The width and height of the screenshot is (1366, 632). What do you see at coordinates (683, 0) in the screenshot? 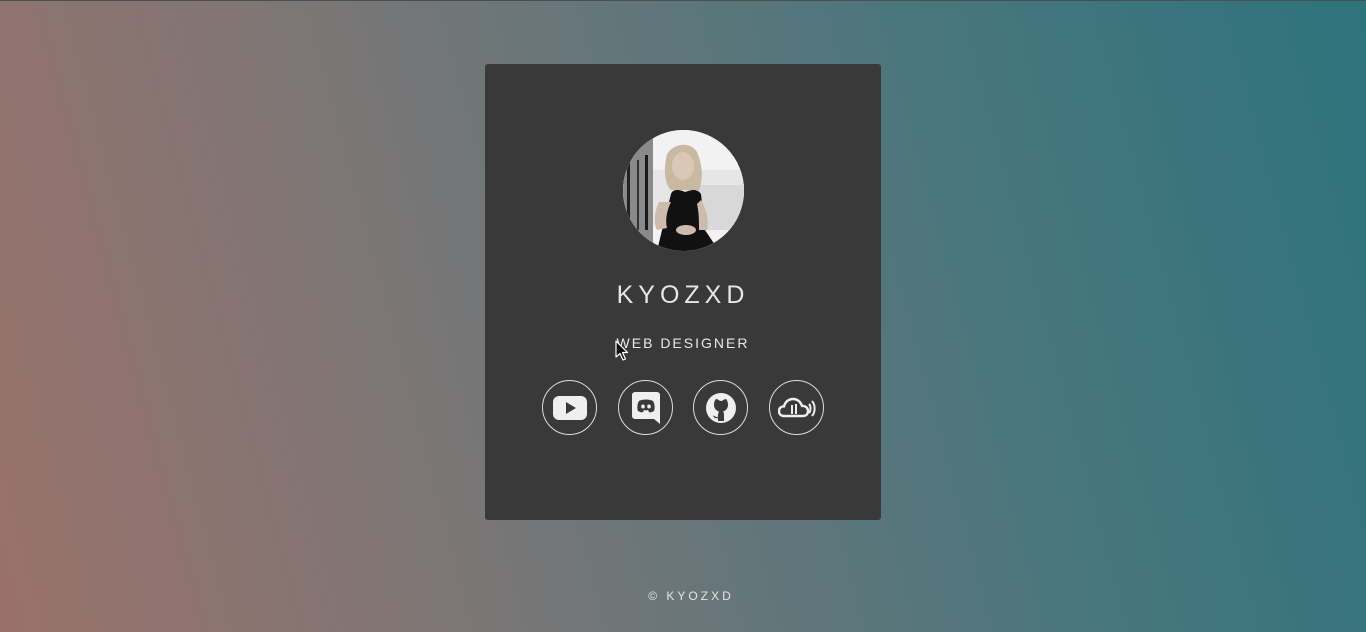
I see `top-border-line` at bounding box center [683, 0].